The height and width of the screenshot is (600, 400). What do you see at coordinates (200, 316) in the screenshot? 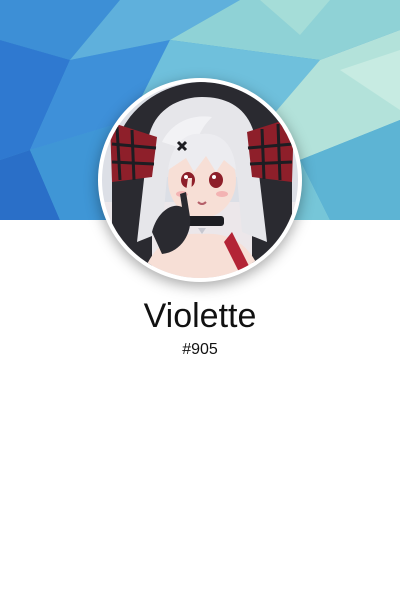
I see `profile-display-name: Violette` at bounding box center [200, 316].